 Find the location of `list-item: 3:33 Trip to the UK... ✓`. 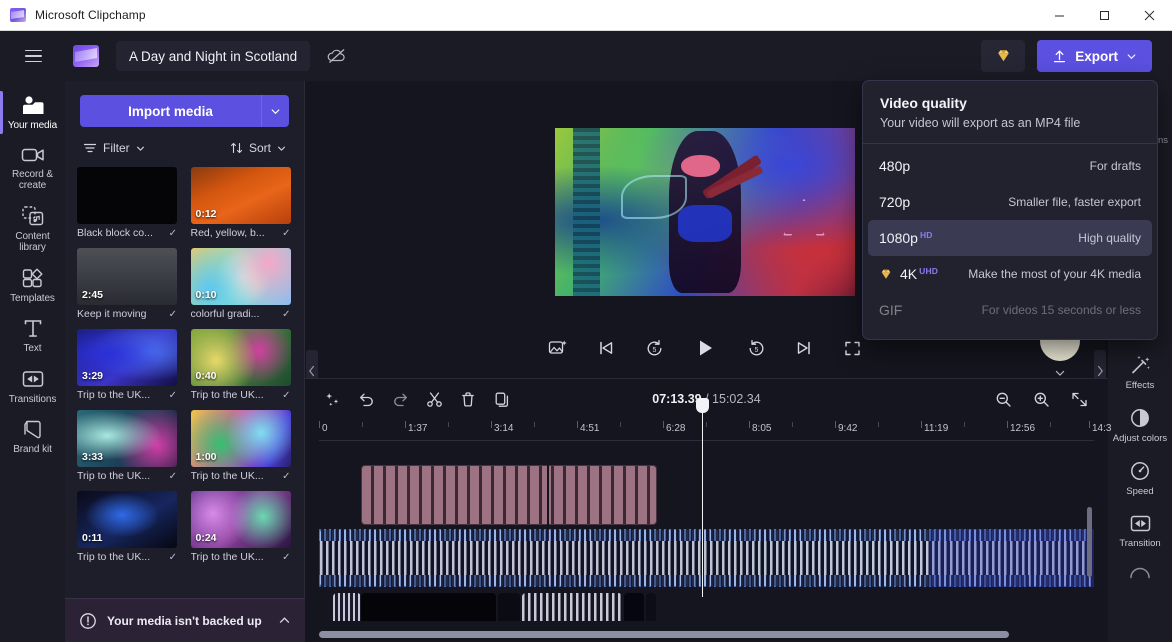

list-item: 3:33 Trip to the UK... ✓ is located at coordinates (127, 446).